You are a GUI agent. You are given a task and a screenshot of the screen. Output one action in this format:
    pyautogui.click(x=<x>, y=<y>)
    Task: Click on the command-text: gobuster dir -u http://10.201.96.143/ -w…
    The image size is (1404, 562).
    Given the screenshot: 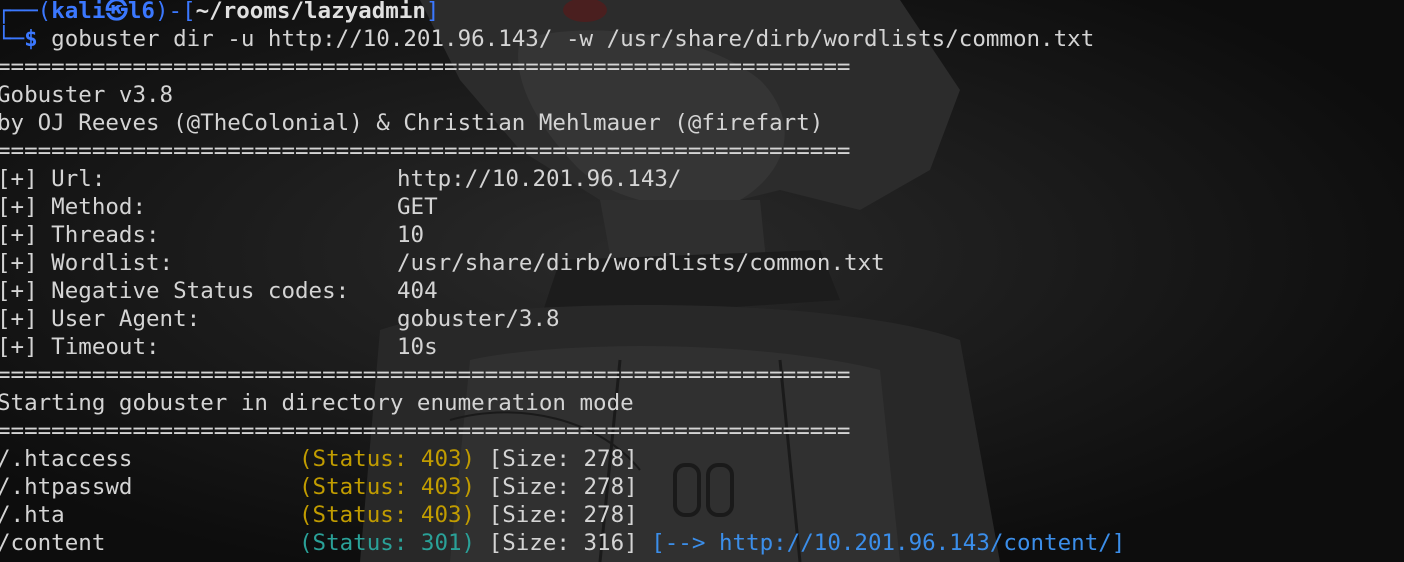 What is the action you would take?
    pyautogui.click(x=566, y=39)
    